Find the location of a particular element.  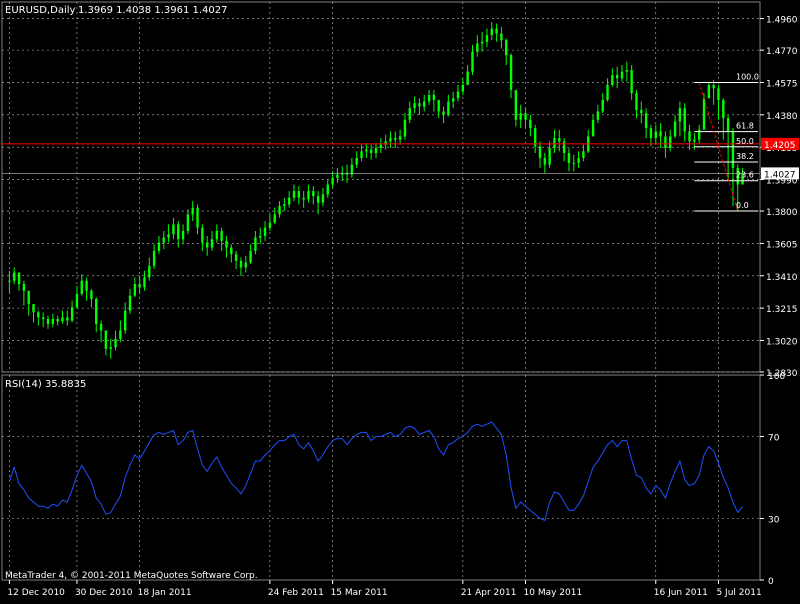

red-price-label: 1.4205 is located at coordinates (780, 146).